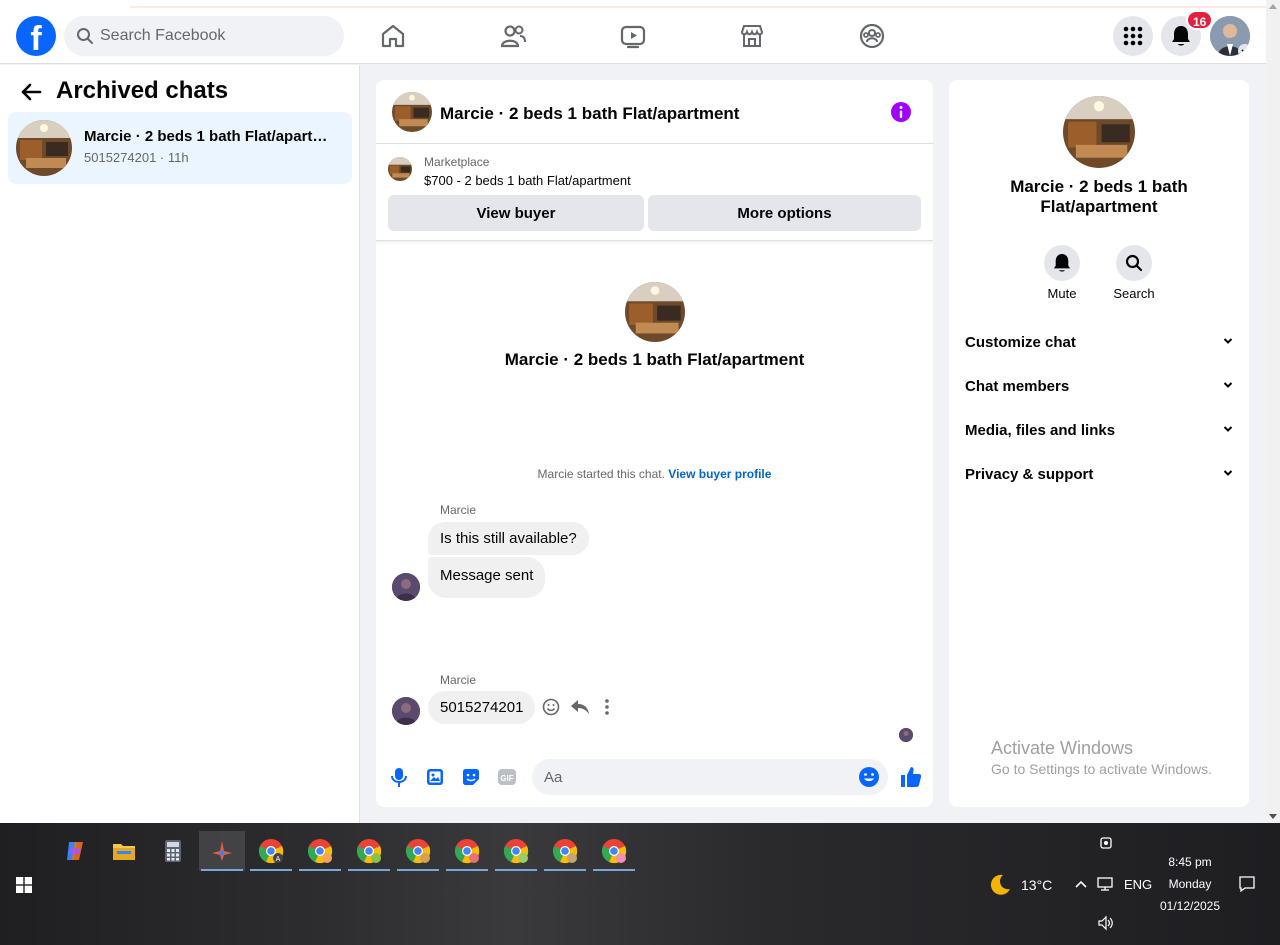 The image size is (1280, 945). I want to click on message-bubble: Message sent, so click(487, 577).